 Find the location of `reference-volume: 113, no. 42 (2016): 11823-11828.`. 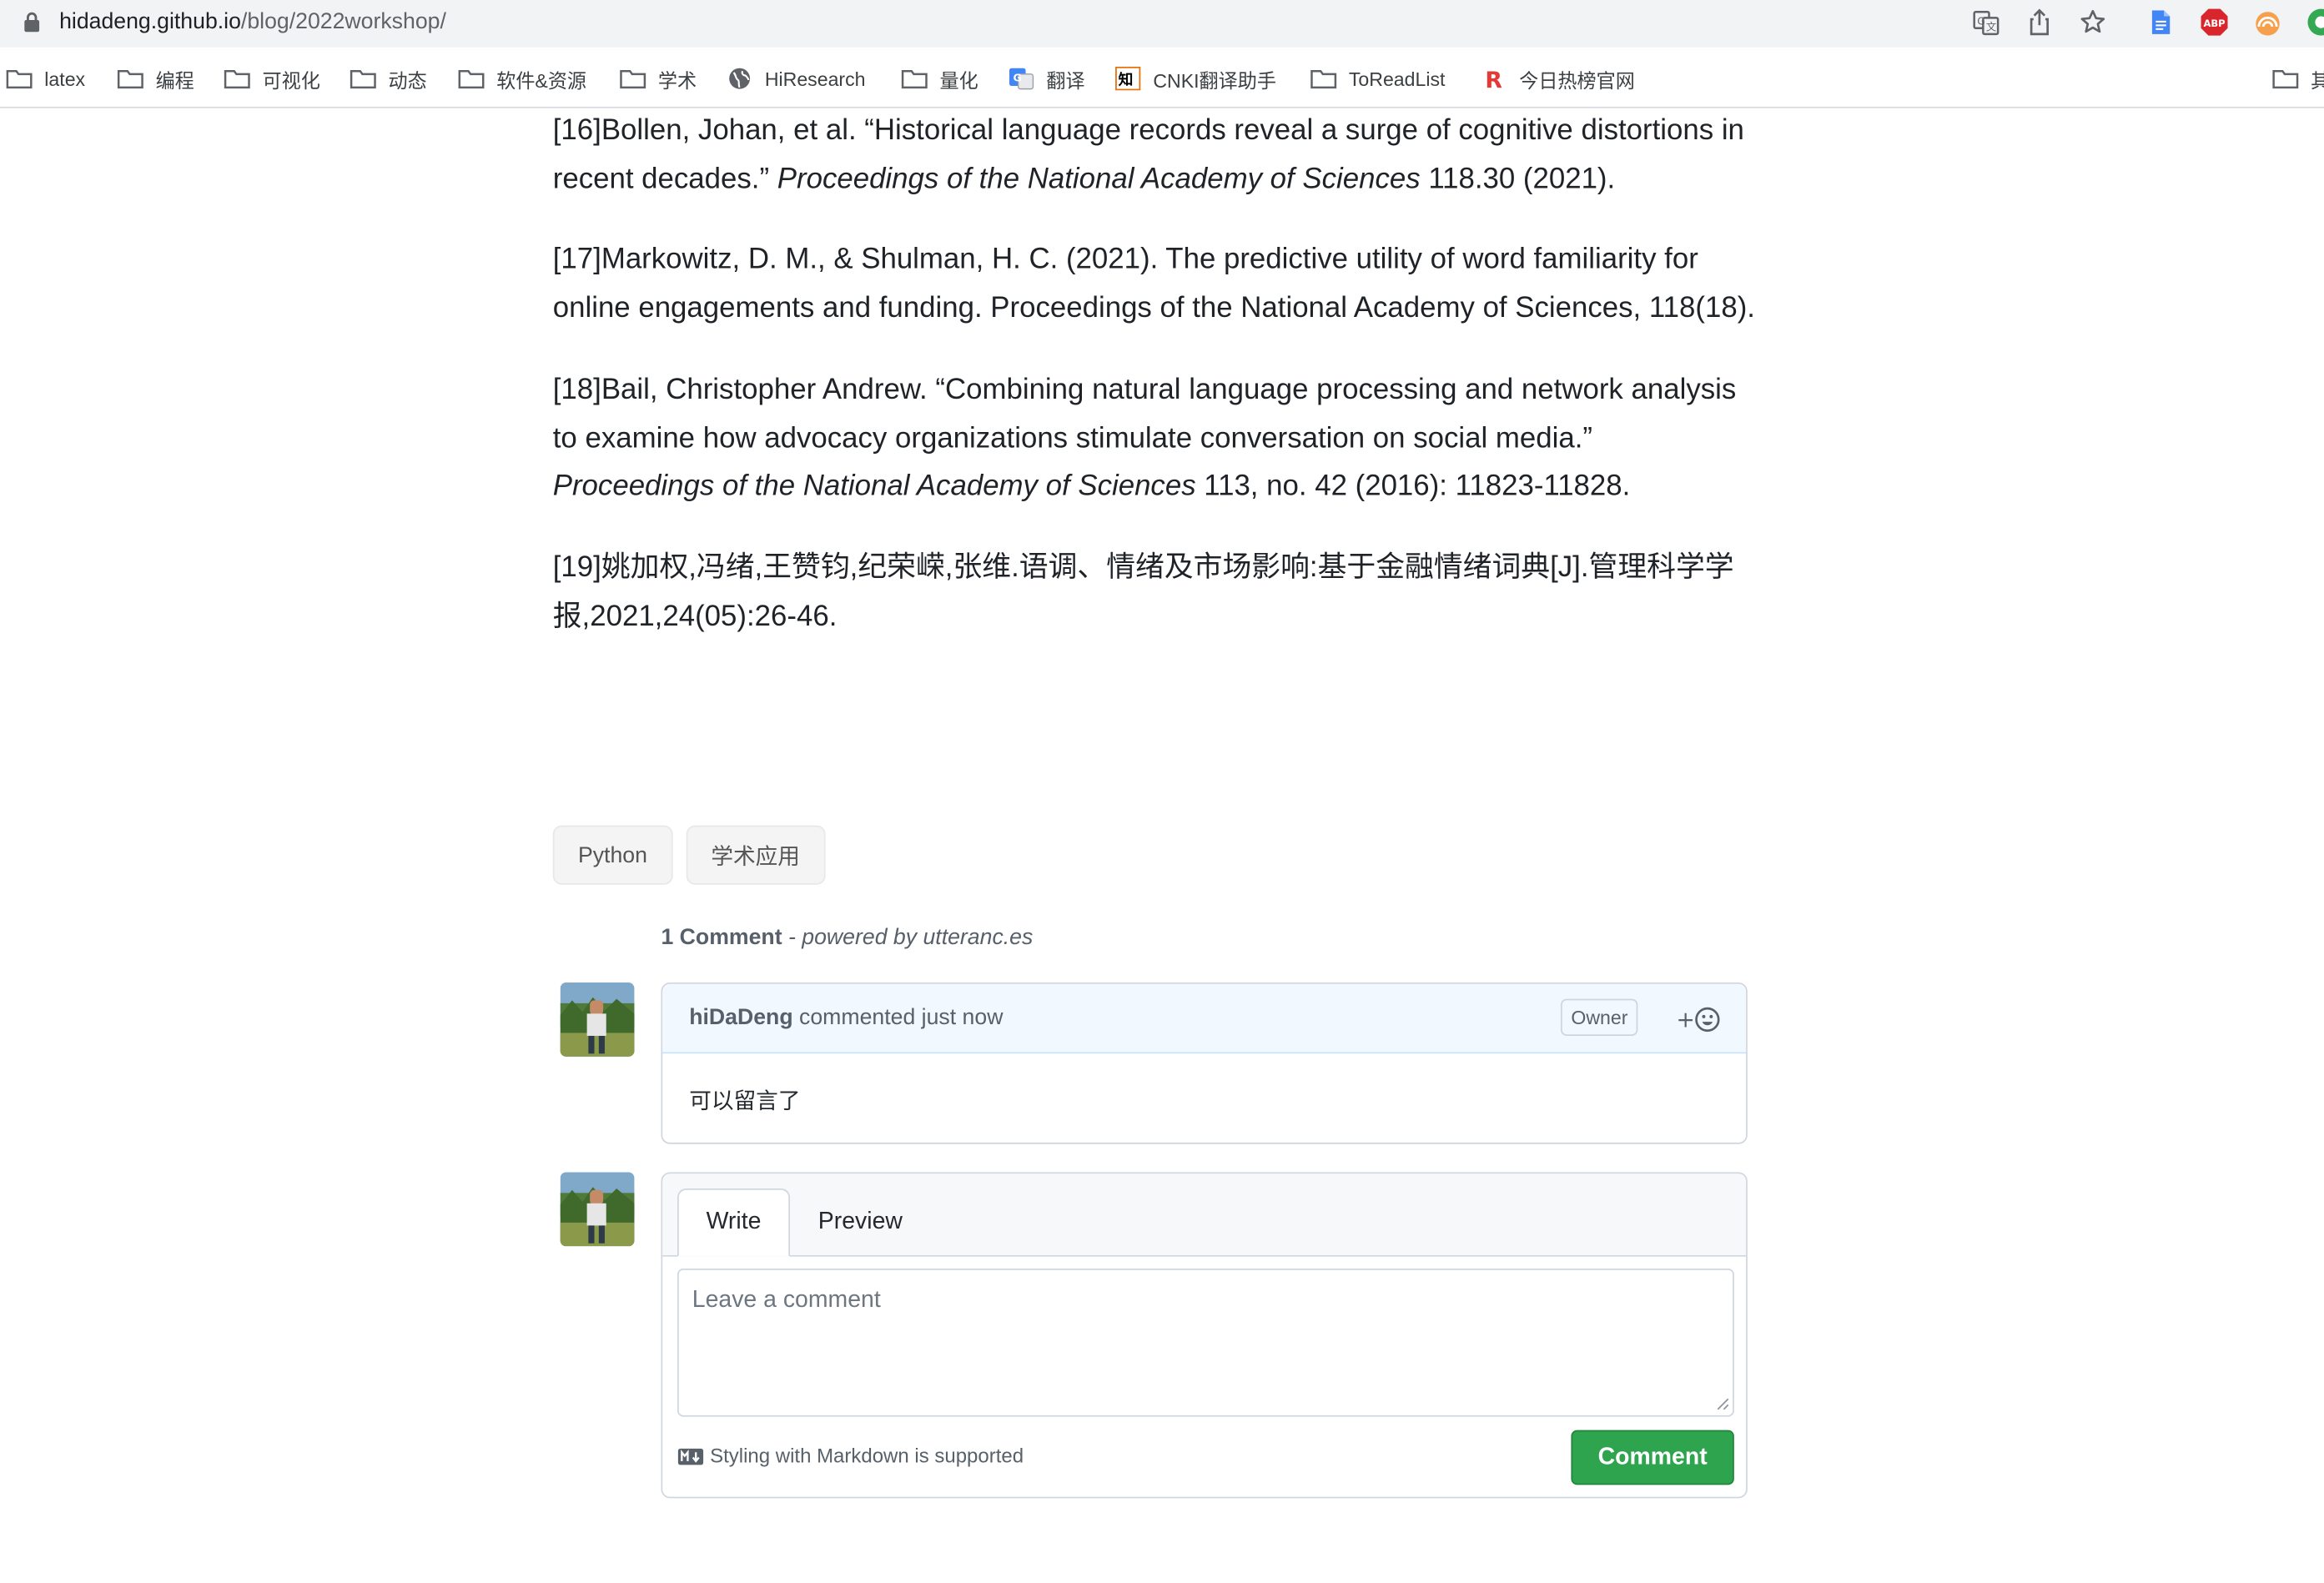

reference-volume: 113, no. 42 (2016): 11823-11828. is located at coordinates (1413, 486).